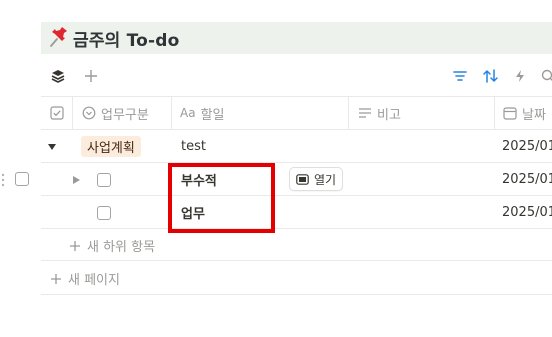  Describe the element at coordinates (365, 113) in the screenshot. I see `text-property-icon` at that location.